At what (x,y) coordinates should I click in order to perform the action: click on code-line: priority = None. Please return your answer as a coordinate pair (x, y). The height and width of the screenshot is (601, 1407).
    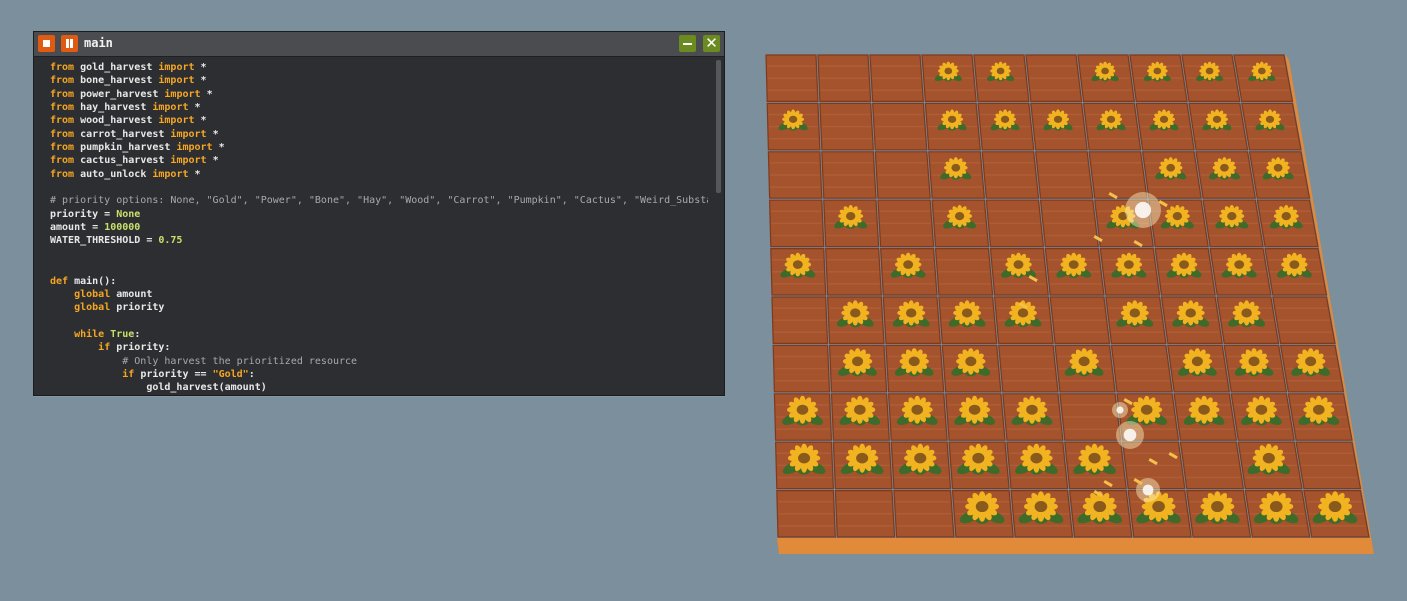
    Looking at the image, I should click on (379, 214).